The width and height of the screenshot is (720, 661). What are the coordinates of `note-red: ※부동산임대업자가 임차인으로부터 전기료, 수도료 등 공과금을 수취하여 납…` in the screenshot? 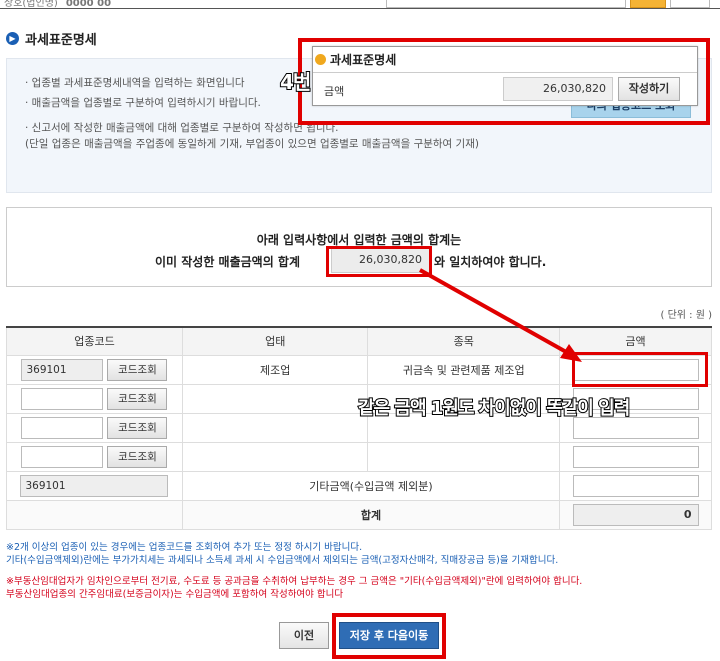 It's located at (294, 588).